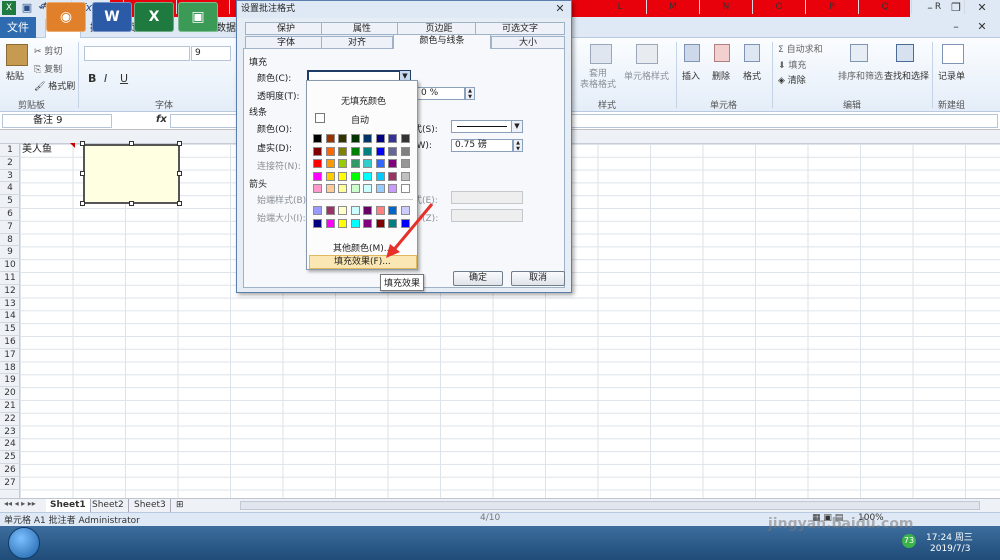 The width and height of the screenshot is (1000, 560). What do you see at coordinates (10, 304) in the screenshot?
I see `row-header: 13` at bounding box center [10, 304].